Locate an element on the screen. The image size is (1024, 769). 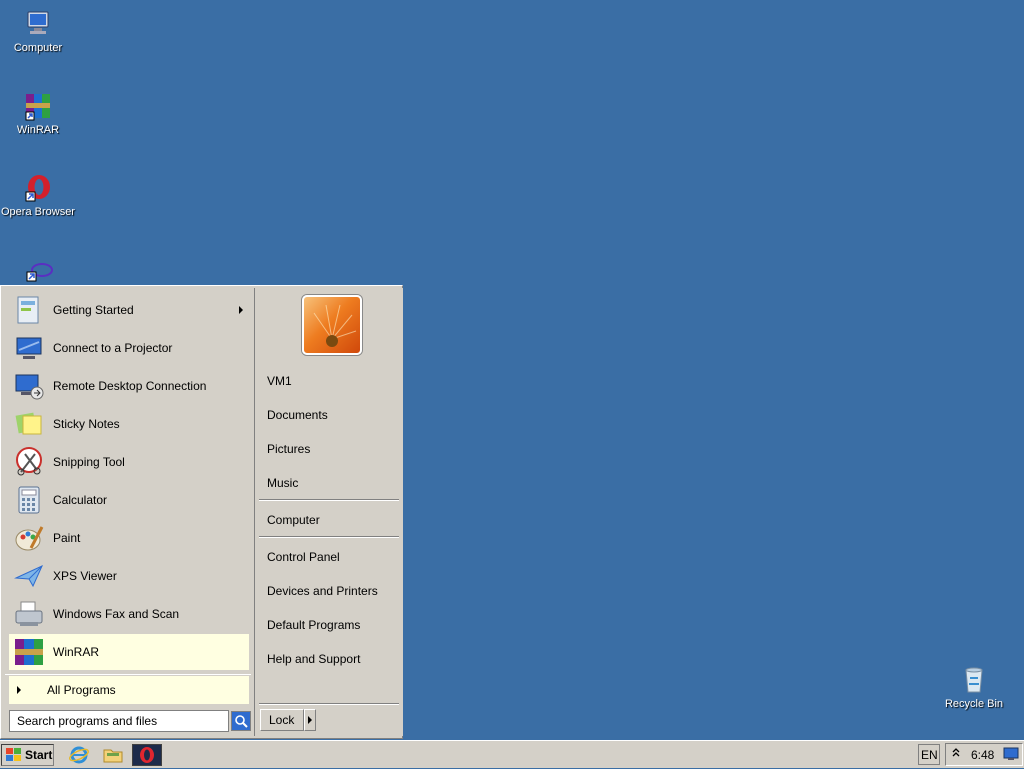
places-item-user: VM1 is located at coordinates (279, 381).